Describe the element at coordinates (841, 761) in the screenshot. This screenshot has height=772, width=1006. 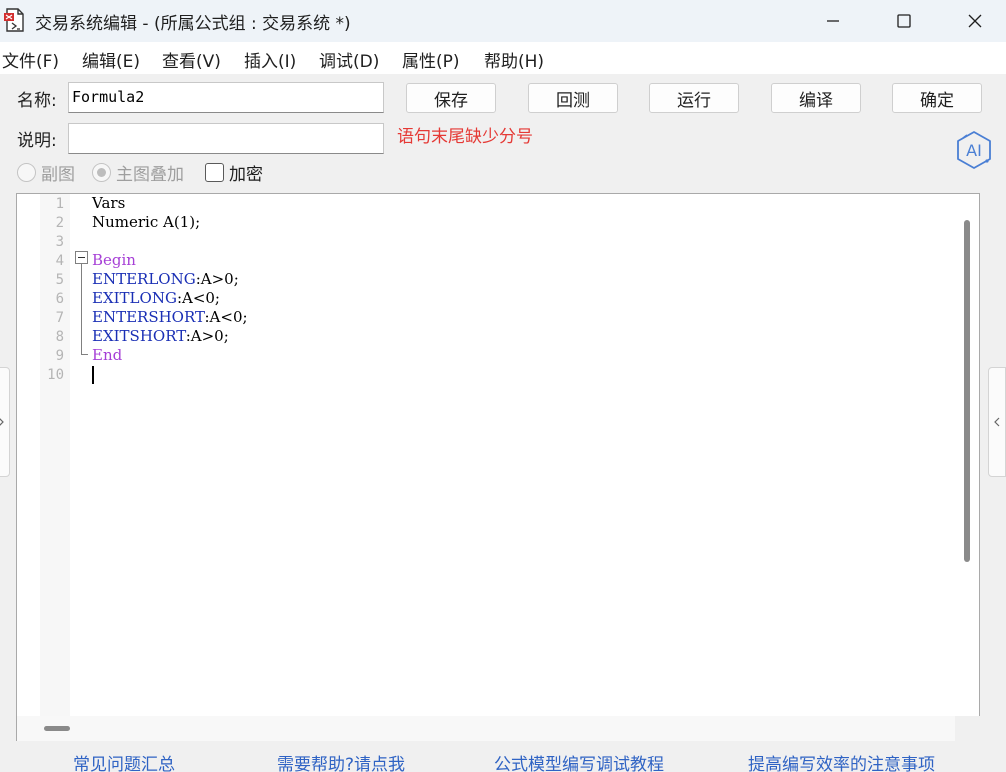
I see `efficiency-tips-link: 提高编写效率的注意事项` at that location.